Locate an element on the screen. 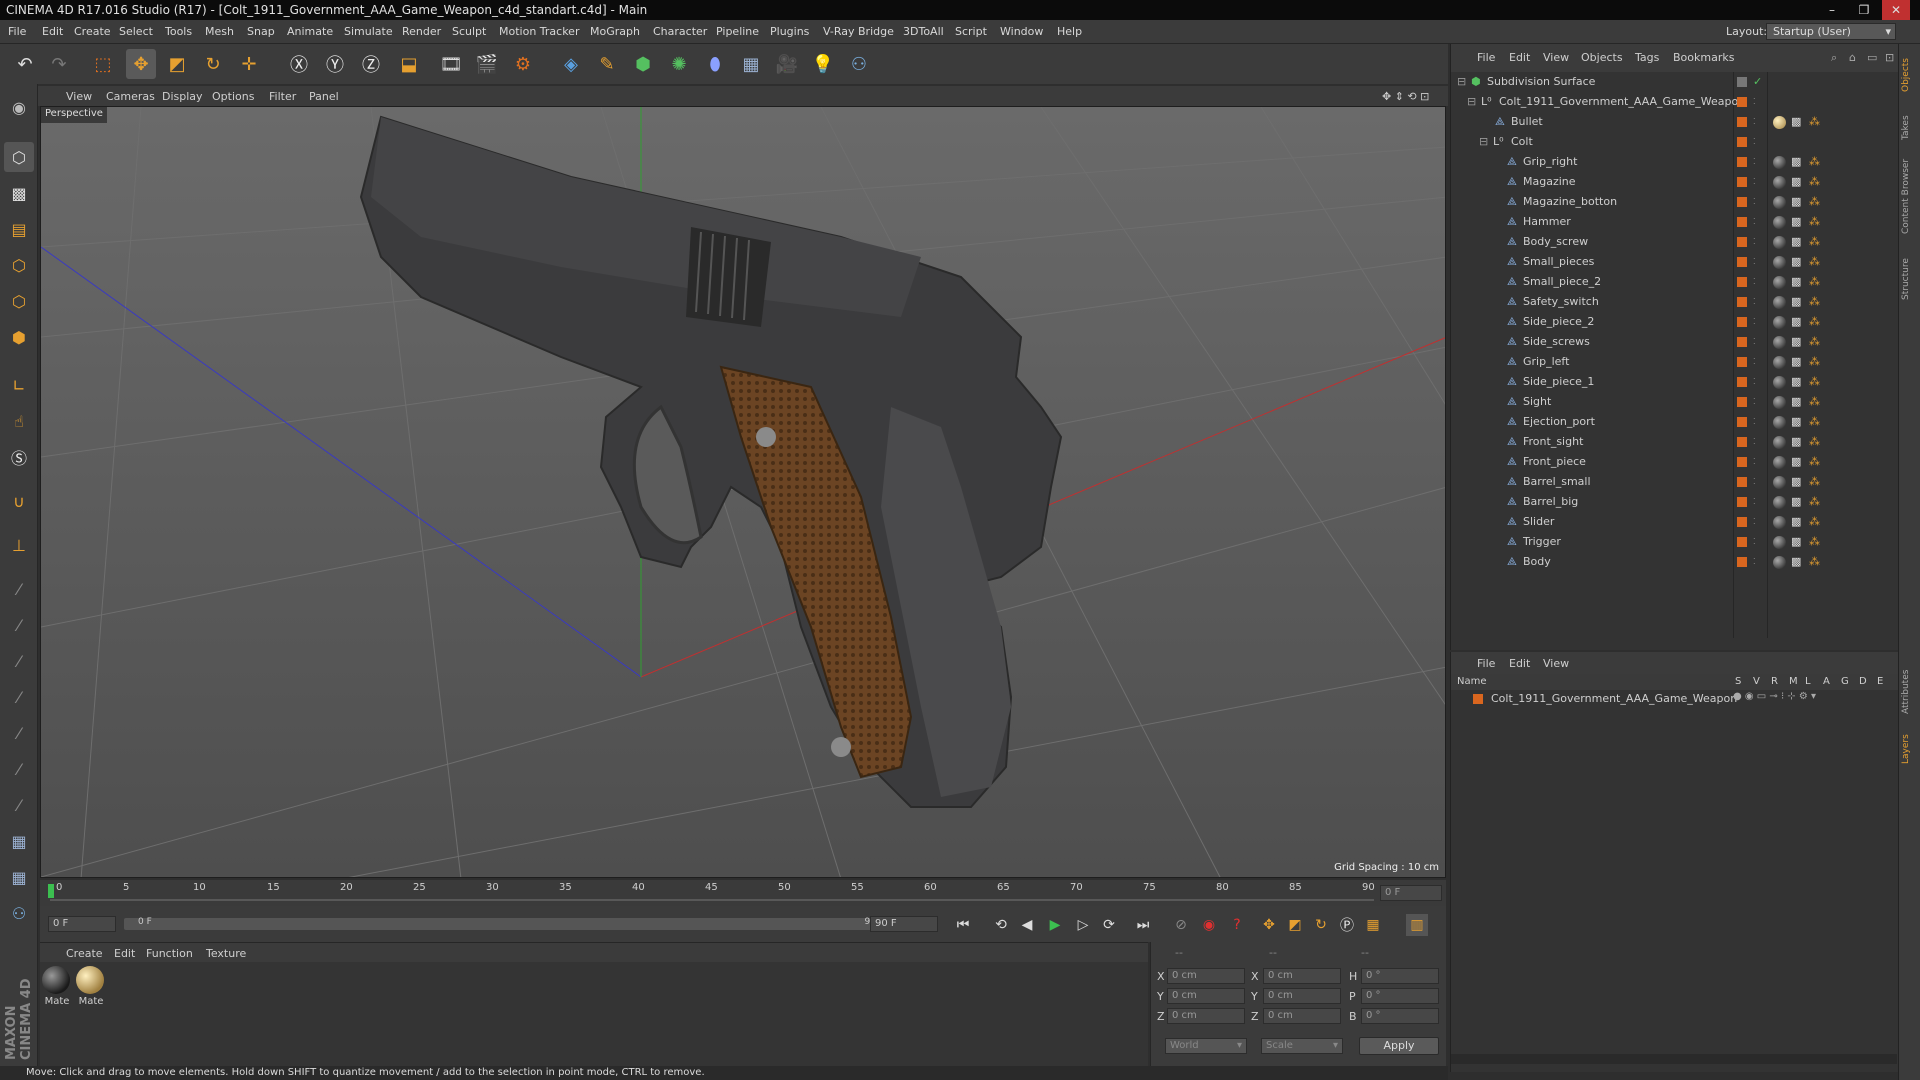 The height and width of the screenshot is (1080, 1920). layer-toggle-icons: ● ◉ ▭ ⊸ ⁝ ⊹ ⚙ ▾ is located at coordinates (1774, 696).